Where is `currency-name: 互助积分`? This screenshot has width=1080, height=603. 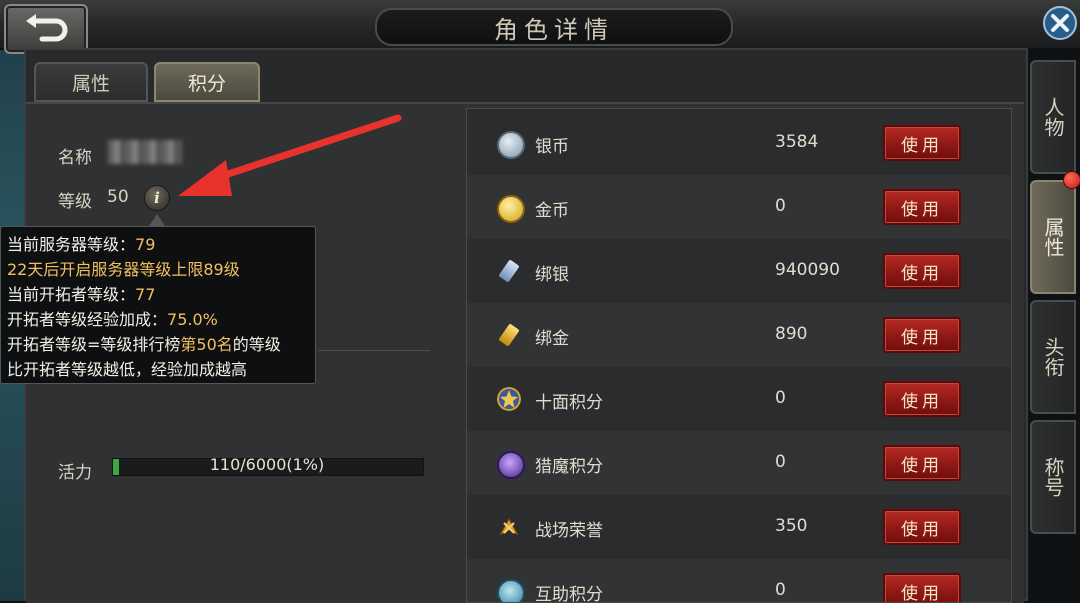
currency-name: 互助积分 is located at coordinates (569, 594).